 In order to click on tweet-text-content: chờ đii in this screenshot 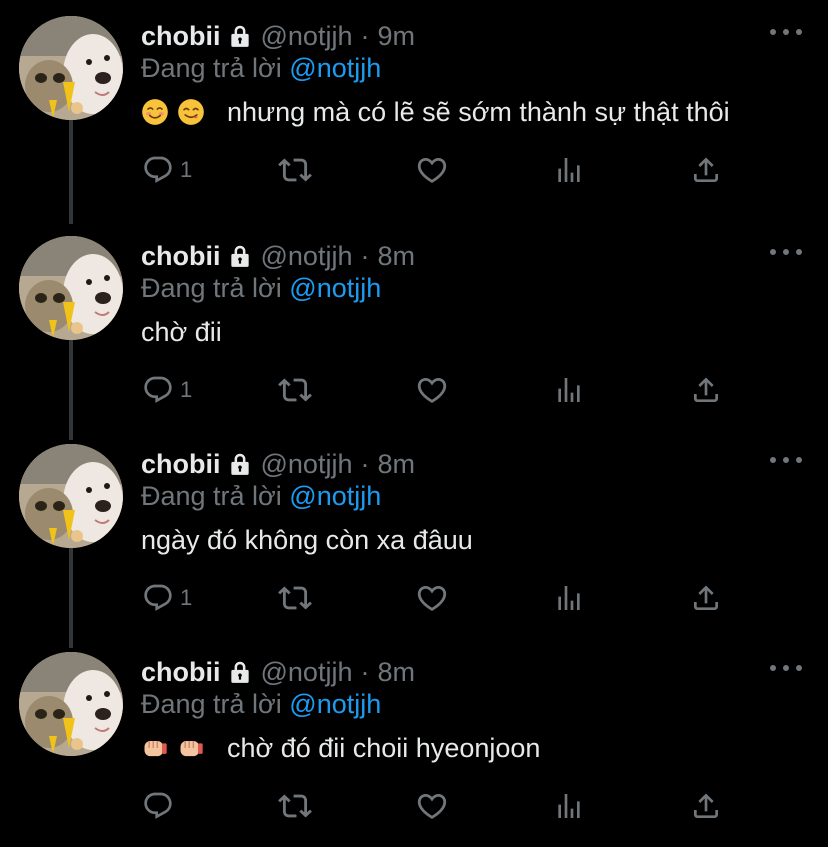, I will do `click(181, 332)`.